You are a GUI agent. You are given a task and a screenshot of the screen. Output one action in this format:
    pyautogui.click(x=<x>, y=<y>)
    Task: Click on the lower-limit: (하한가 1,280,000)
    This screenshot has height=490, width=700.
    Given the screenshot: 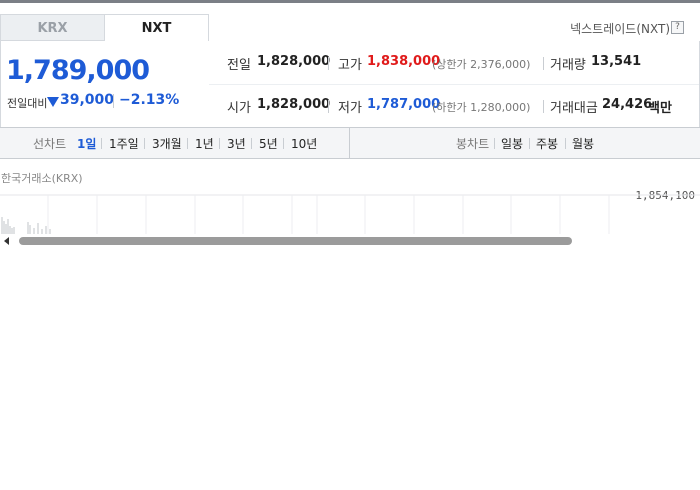 What is the action you would take?
    pyautogui.click(x=481, y=107)
    